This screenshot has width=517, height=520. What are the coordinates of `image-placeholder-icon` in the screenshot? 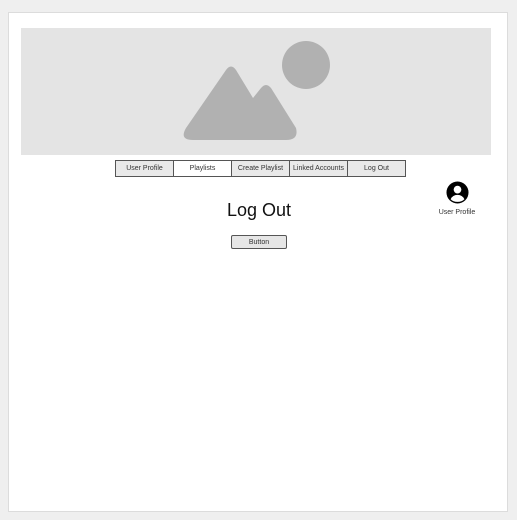 It's located at (256, 90).